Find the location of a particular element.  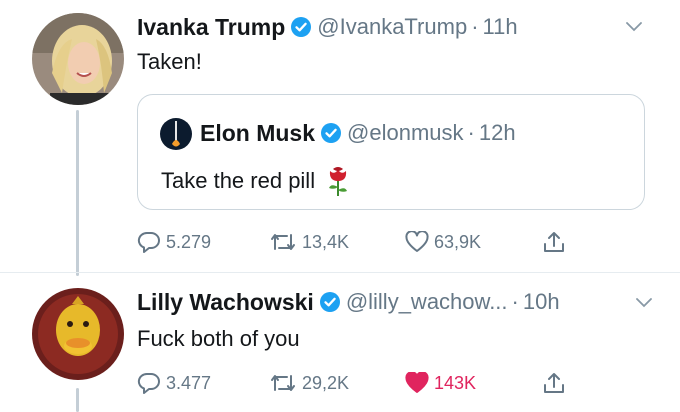

avatar-lilly is located at coordinates (78, 334).